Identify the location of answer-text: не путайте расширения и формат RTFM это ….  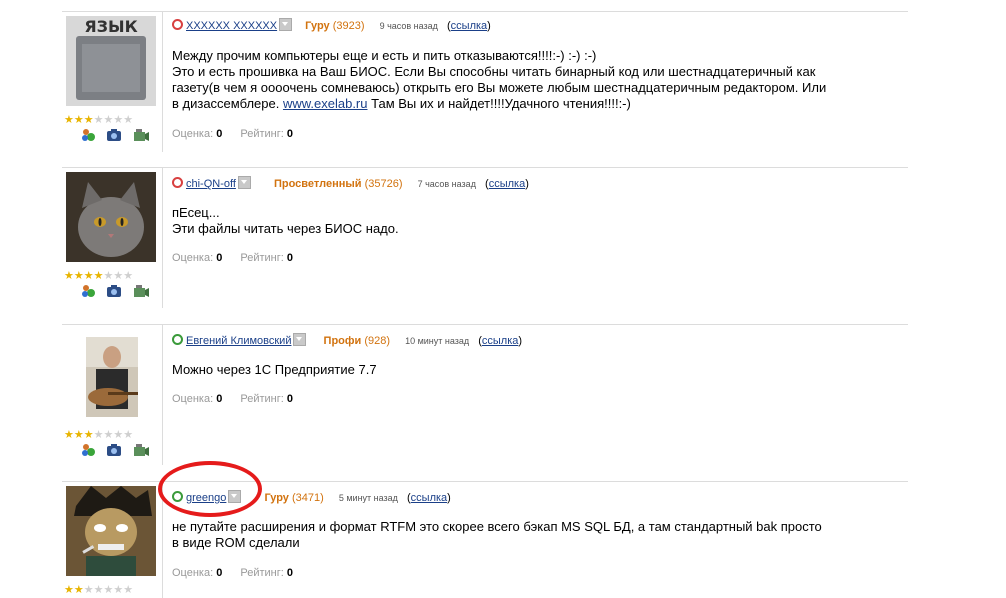
(497, 534).